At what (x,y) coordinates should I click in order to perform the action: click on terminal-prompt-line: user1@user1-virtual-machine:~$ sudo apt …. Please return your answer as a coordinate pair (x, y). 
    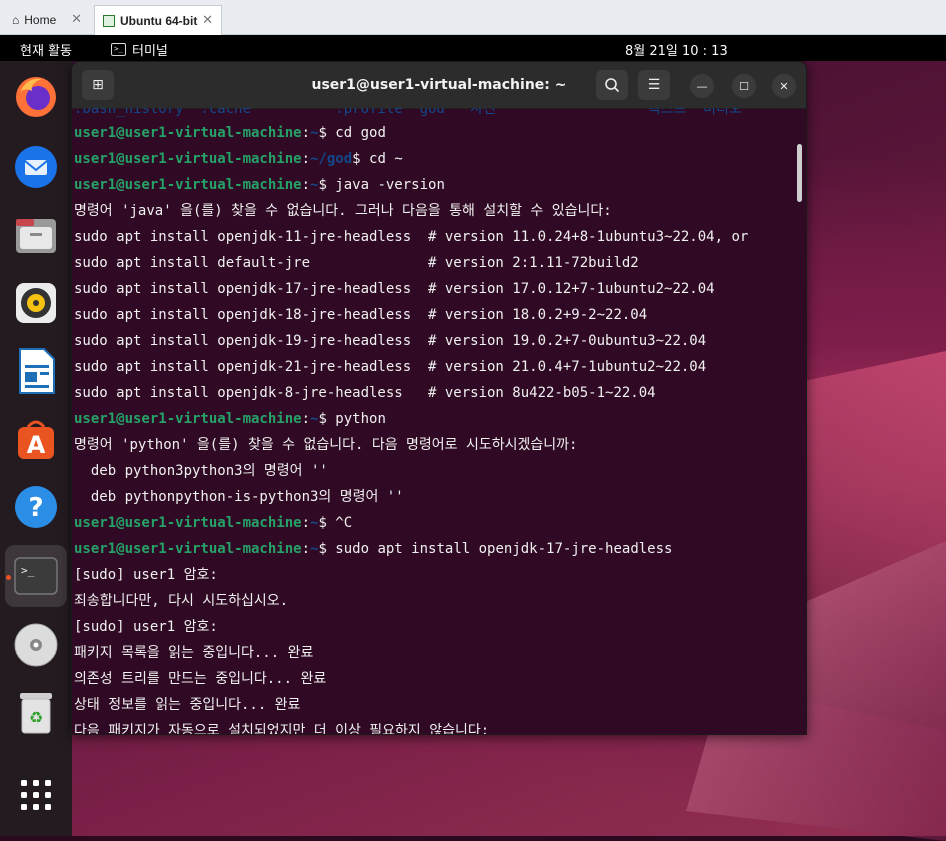
    Looking at the image, I should click on (373, 549).